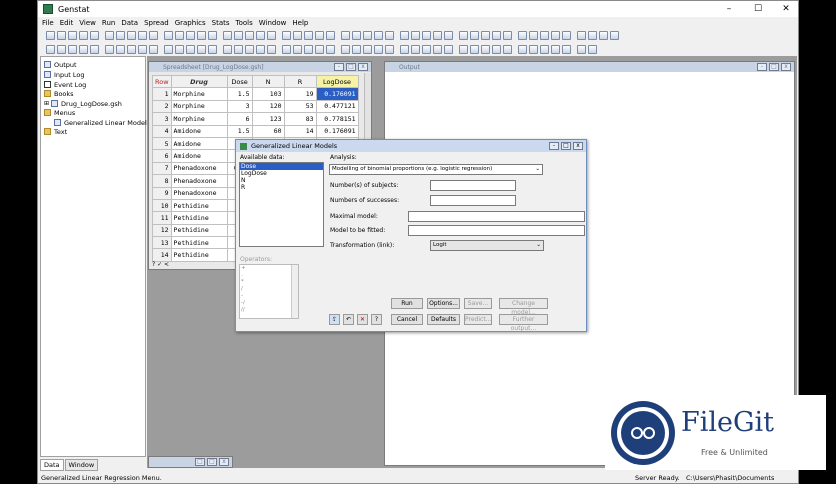 This screenshot has width=836, height=484. Describe the element at coordinates (199, 168) in the screenshot. I see `table-cell: Phenadoxone` at that location.